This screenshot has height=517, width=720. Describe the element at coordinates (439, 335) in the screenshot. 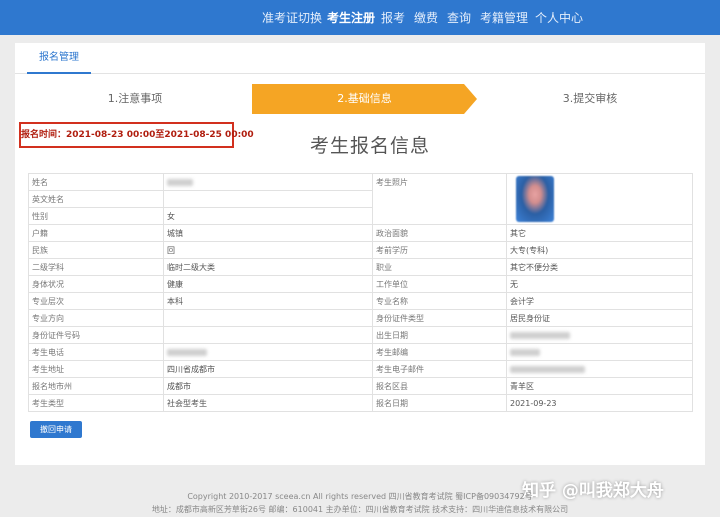

I see `field-label: 出生日期` at that location.